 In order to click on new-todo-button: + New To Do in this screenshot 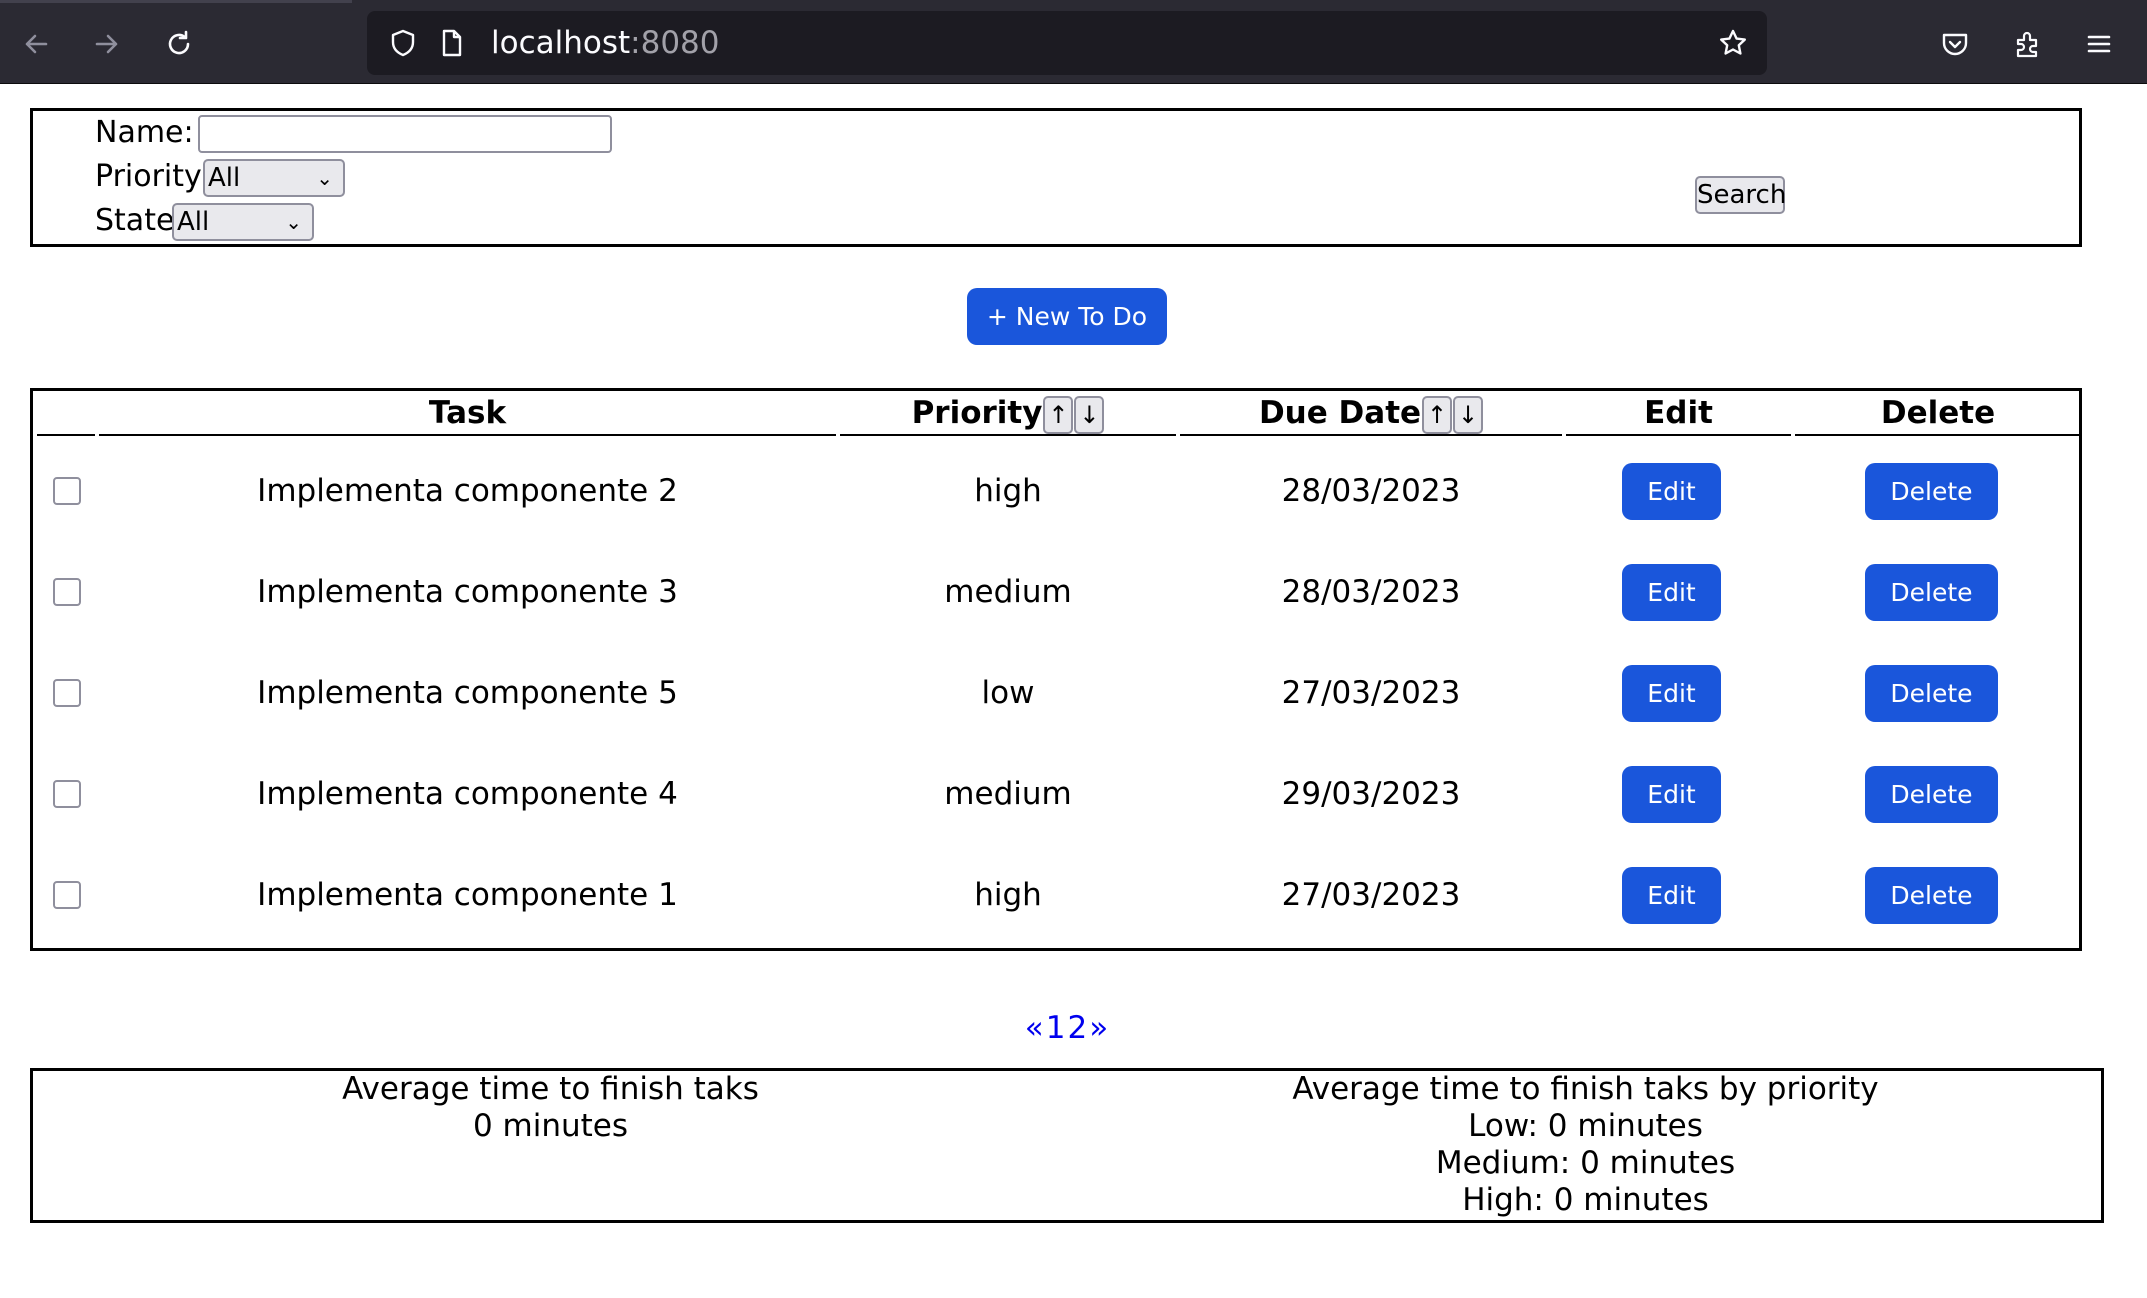, I will do `click(1067, 316)`.